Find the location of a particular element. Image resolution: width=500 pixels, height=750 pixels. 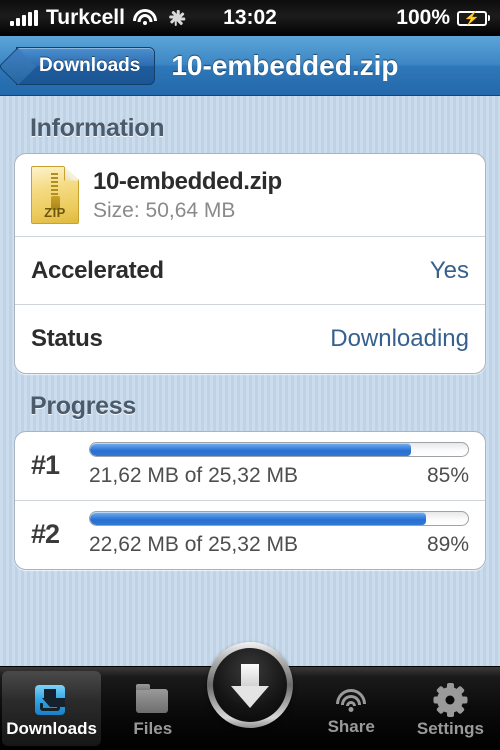

wifi-icon is located at coordinates (144, 18).